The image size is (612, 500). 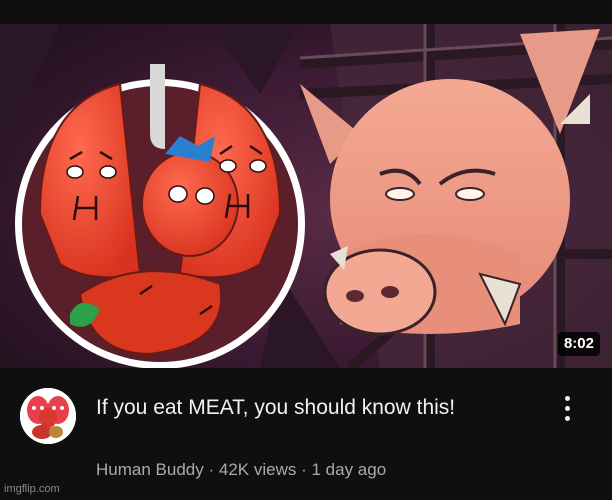 I want to click on view-count: 42K views, so click(x=257, y=469).